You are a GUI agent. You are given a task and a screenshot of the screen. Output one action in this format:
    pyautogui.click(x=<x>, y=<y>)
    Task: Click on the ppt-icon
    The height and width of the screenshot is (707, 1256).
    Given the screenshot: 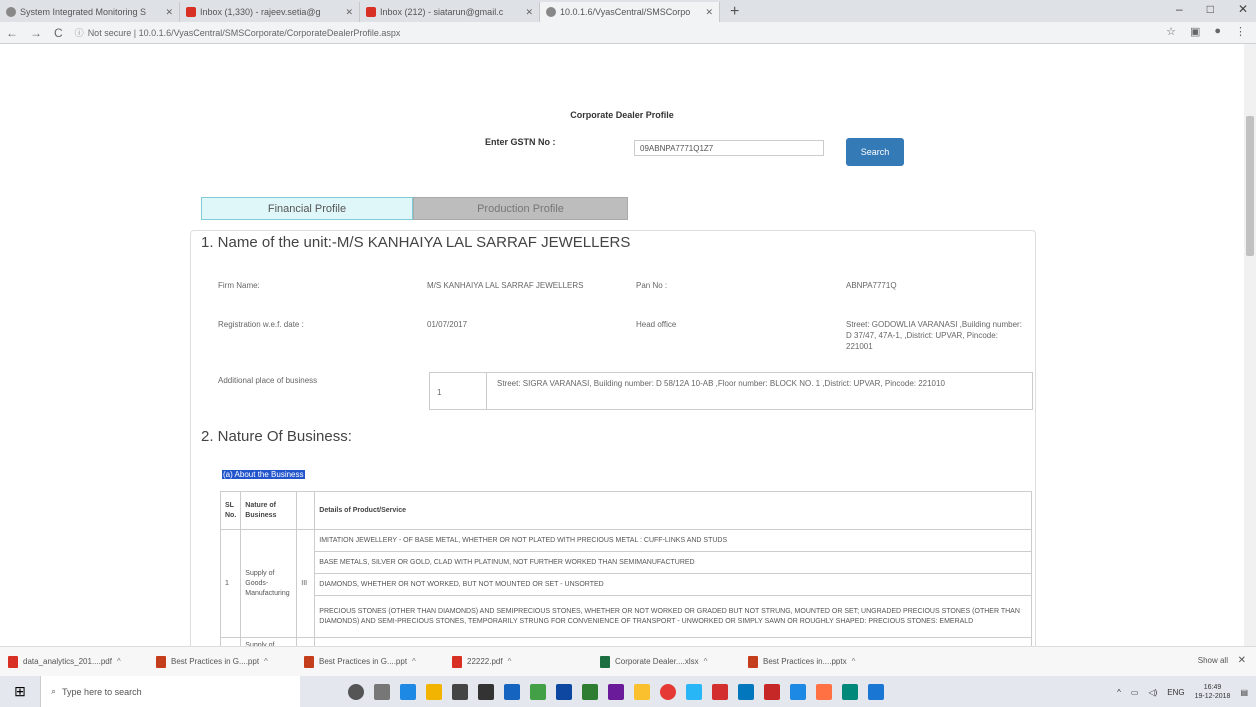 What is the action you would take?
    pyautogui.click(x=309, y=661)
    